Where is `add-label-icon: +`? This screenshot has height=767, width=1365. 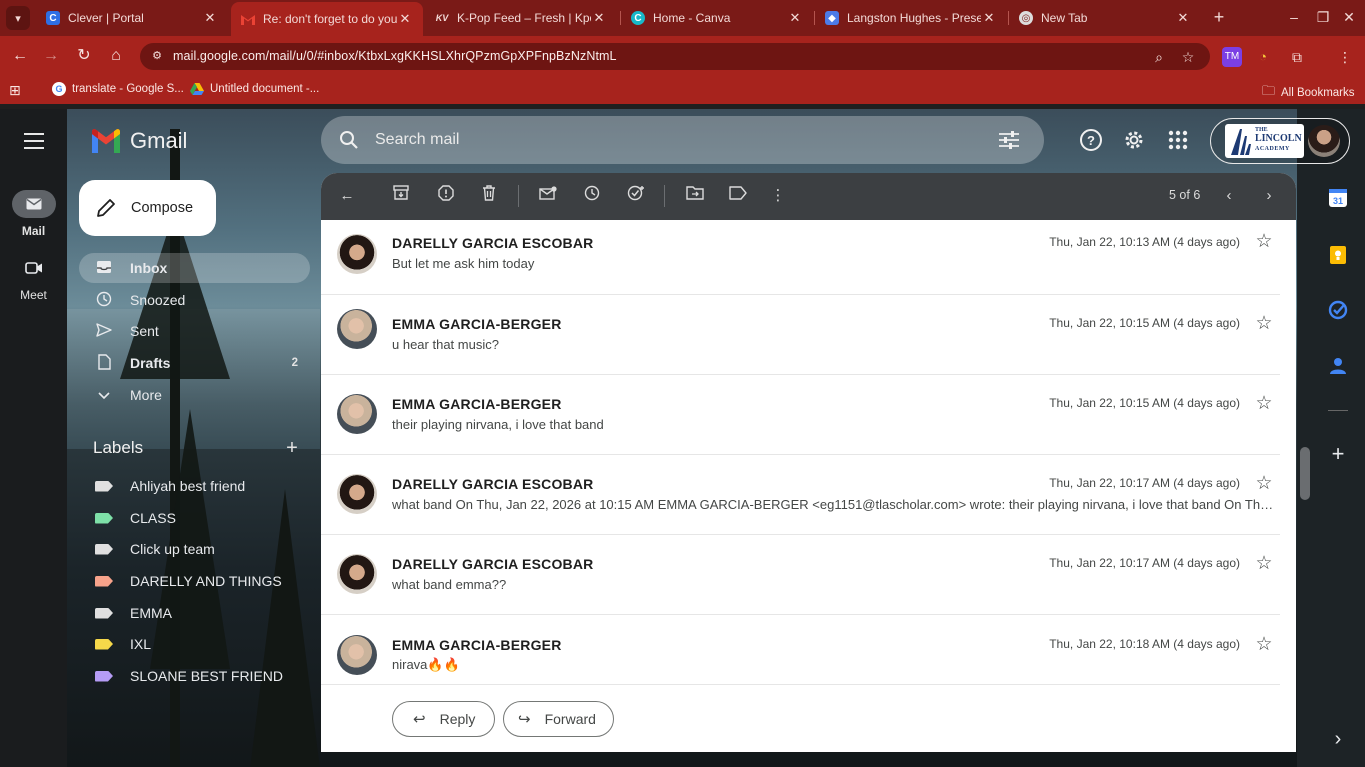
add-label-icon: + is located at coordinates (292, 448).